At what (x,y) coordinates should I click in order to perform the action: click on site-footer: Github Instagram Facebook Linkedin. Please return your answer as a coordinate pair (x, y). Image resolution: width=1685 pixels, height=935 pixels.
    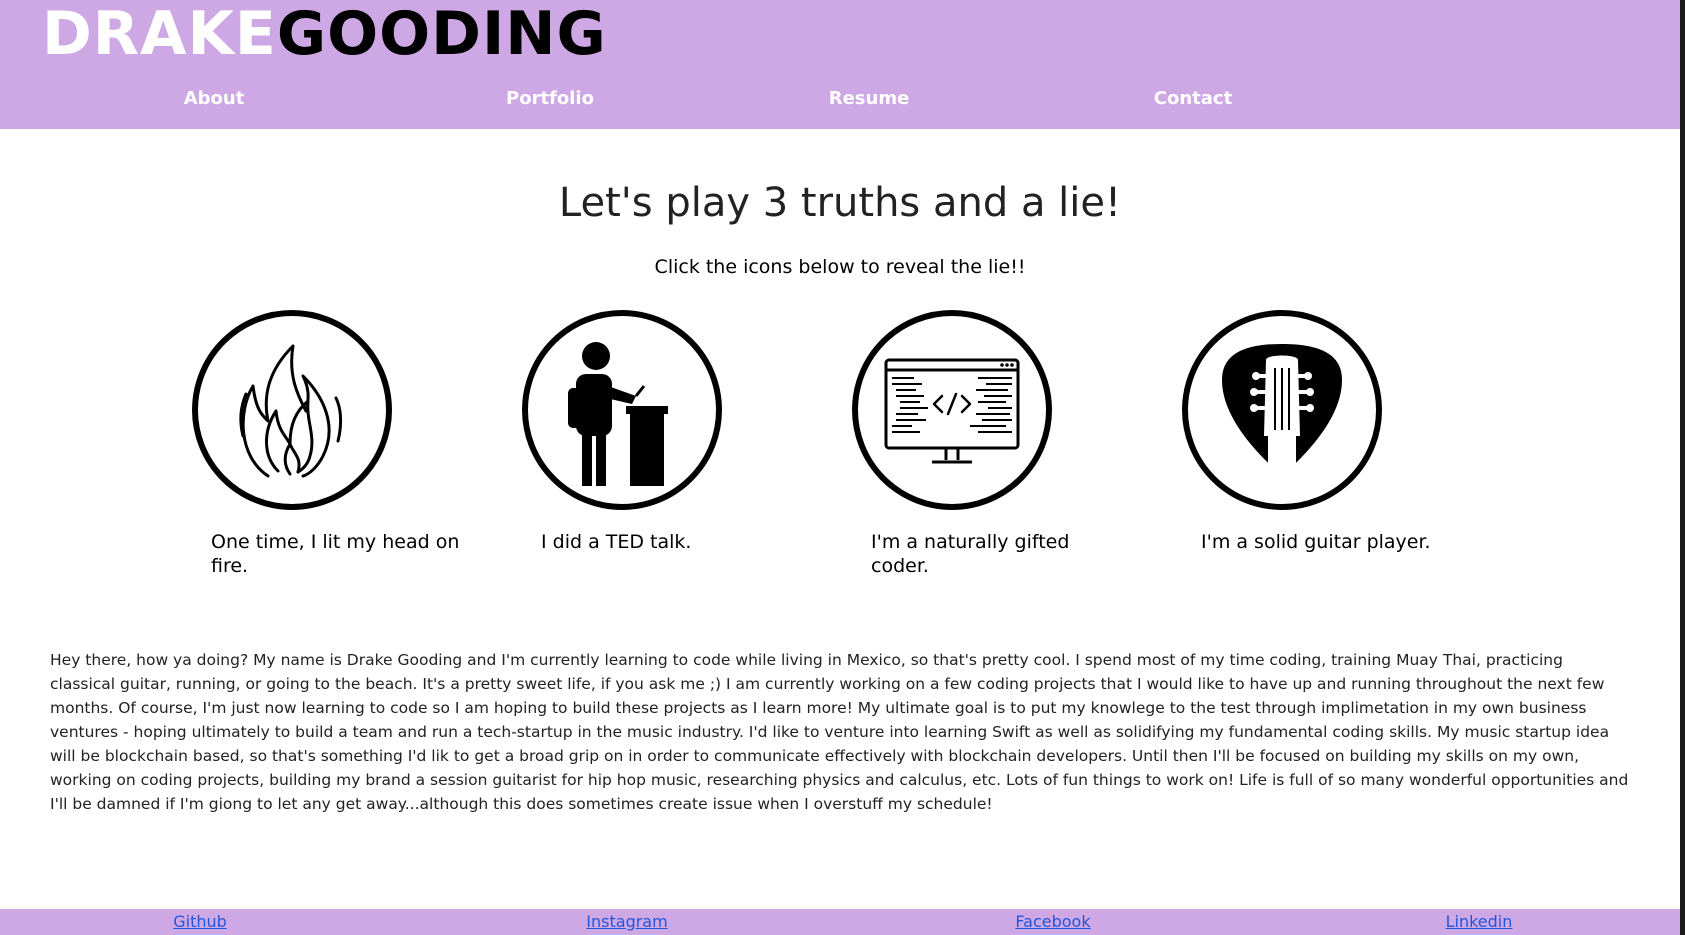
    Looking at the image, I should click on (840, 922).